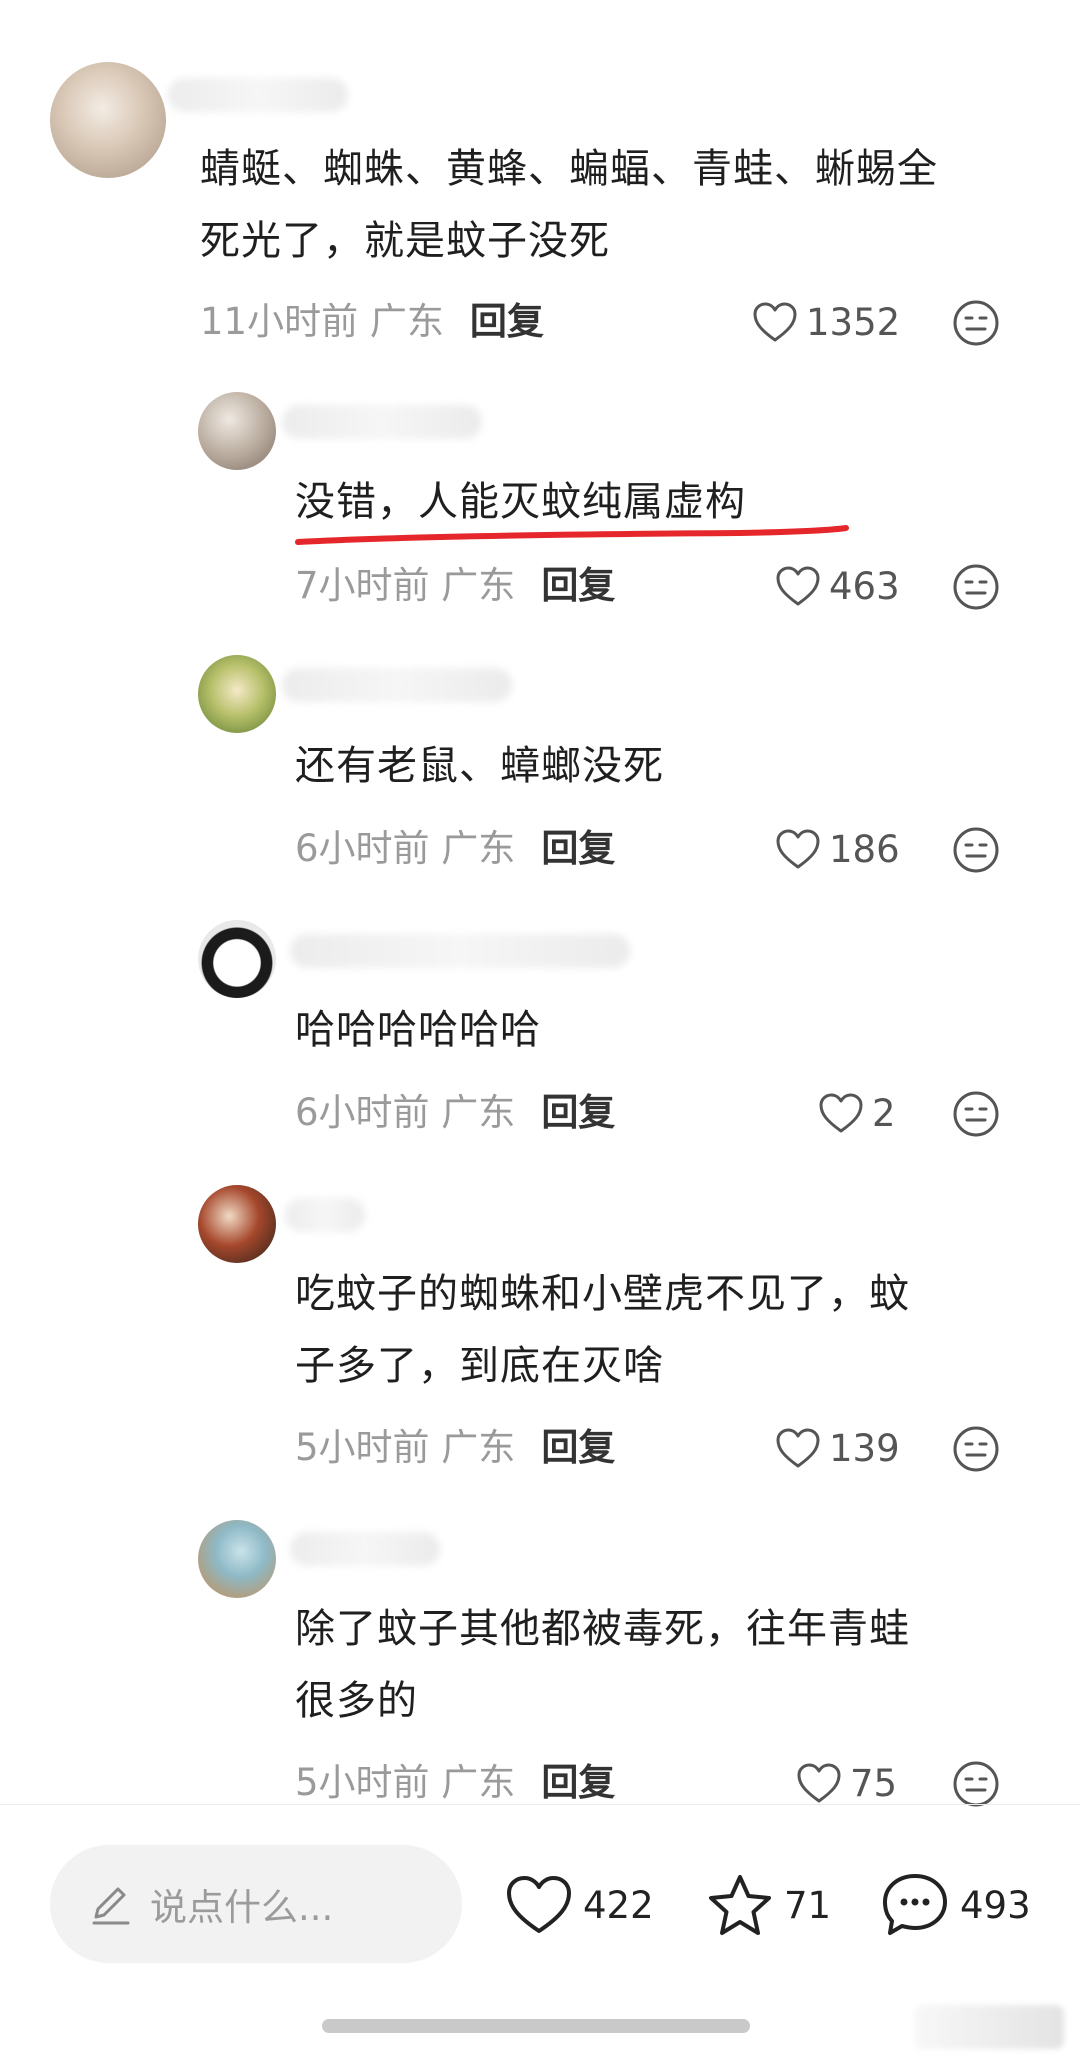  Describe the element at coordinates (579, 1905) in the screenshot. I see `like-post-button: 422` at that location.